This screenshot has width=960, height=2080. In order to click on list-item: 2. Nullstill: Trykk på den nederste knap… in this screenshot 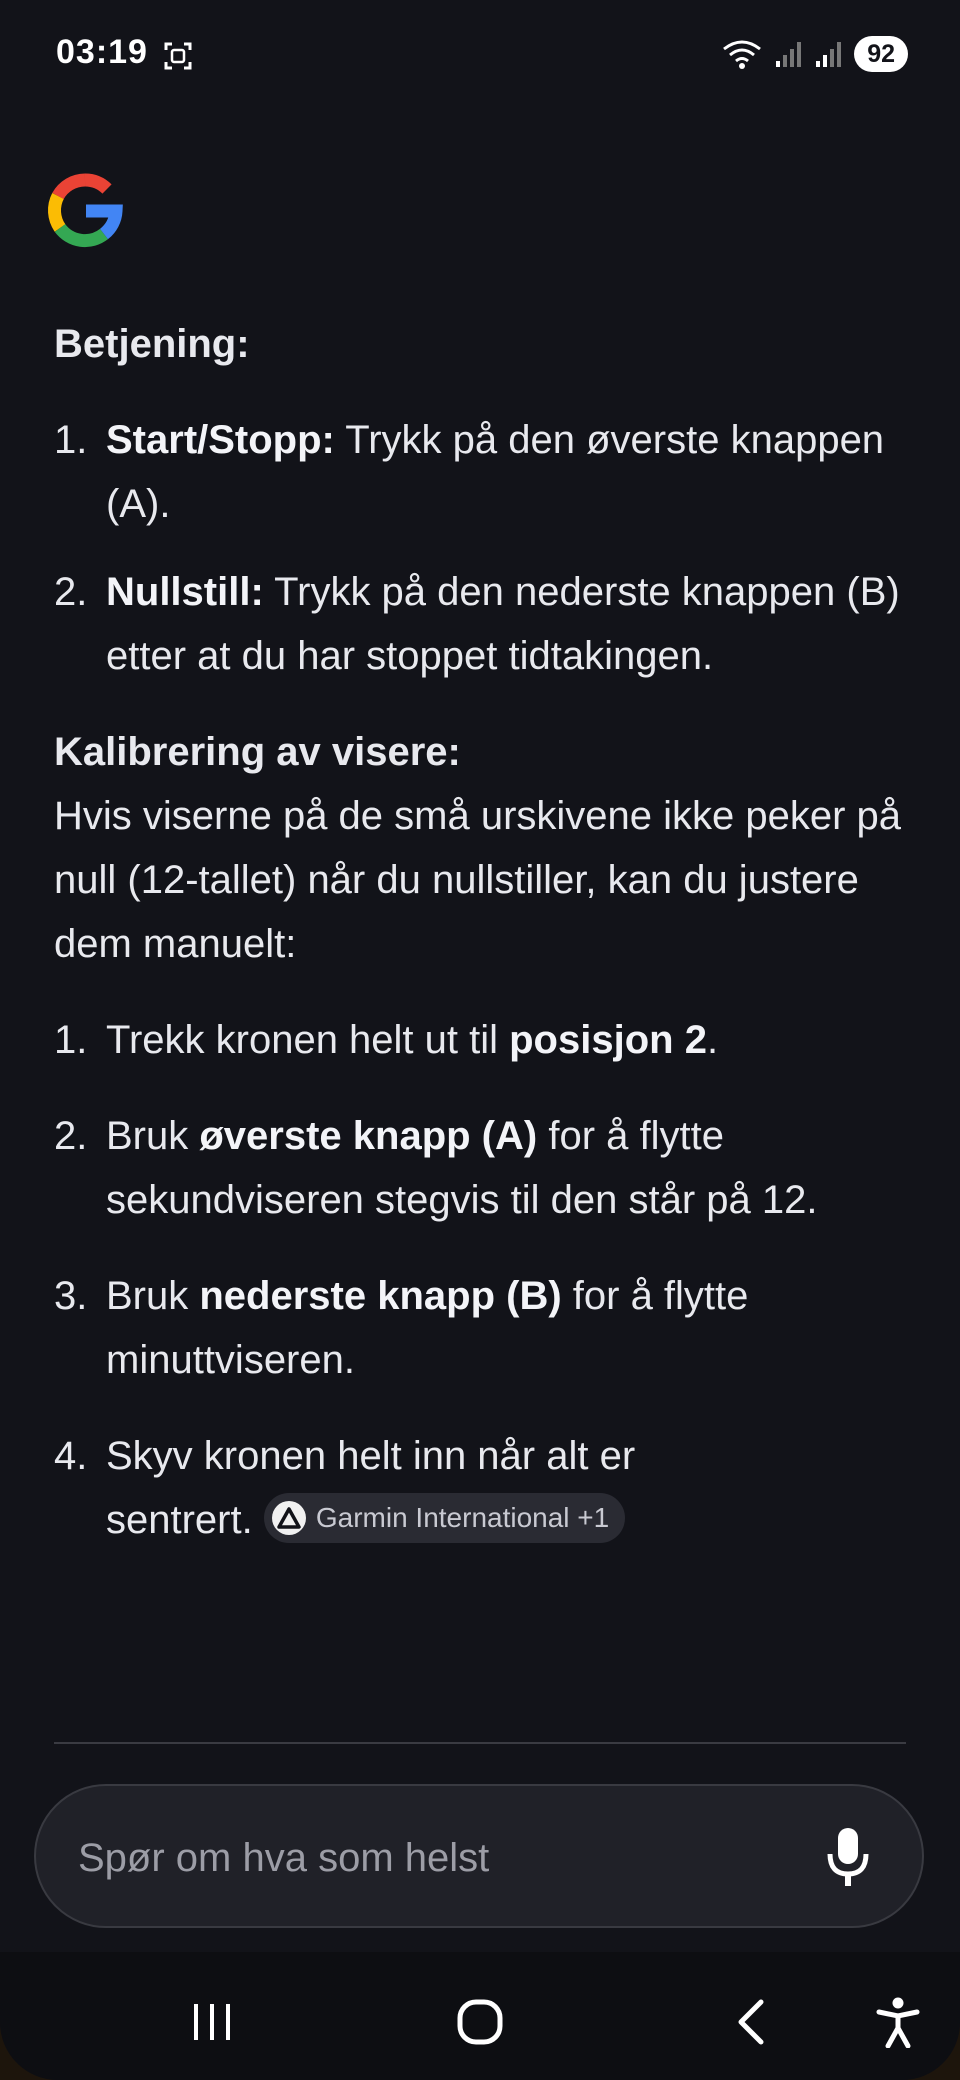, I will do `click(484, 624)`.